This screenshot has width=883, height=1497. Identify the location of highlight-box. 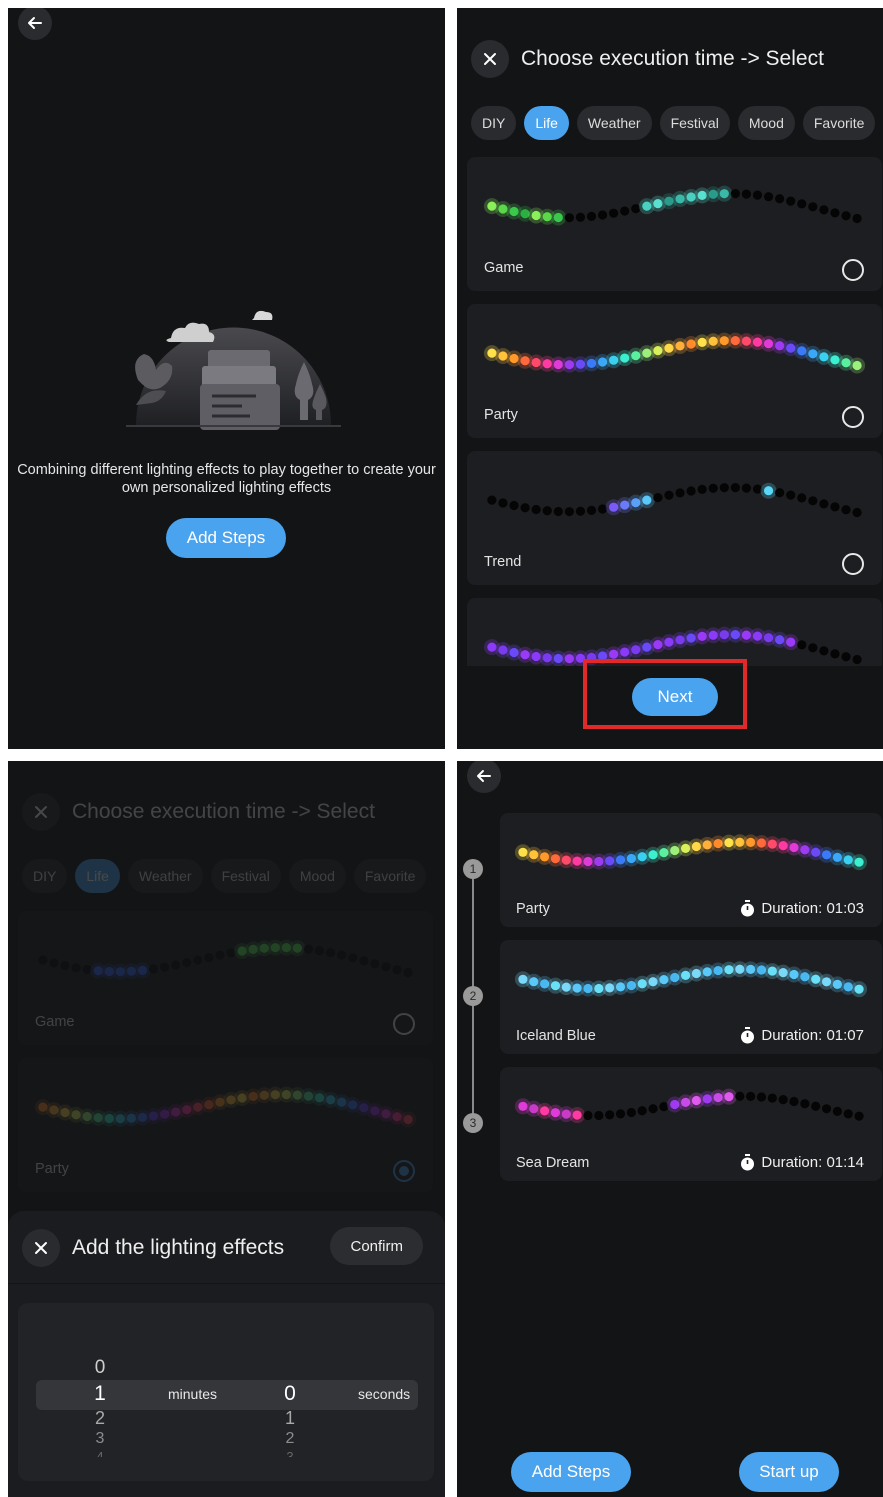
(665, 694).